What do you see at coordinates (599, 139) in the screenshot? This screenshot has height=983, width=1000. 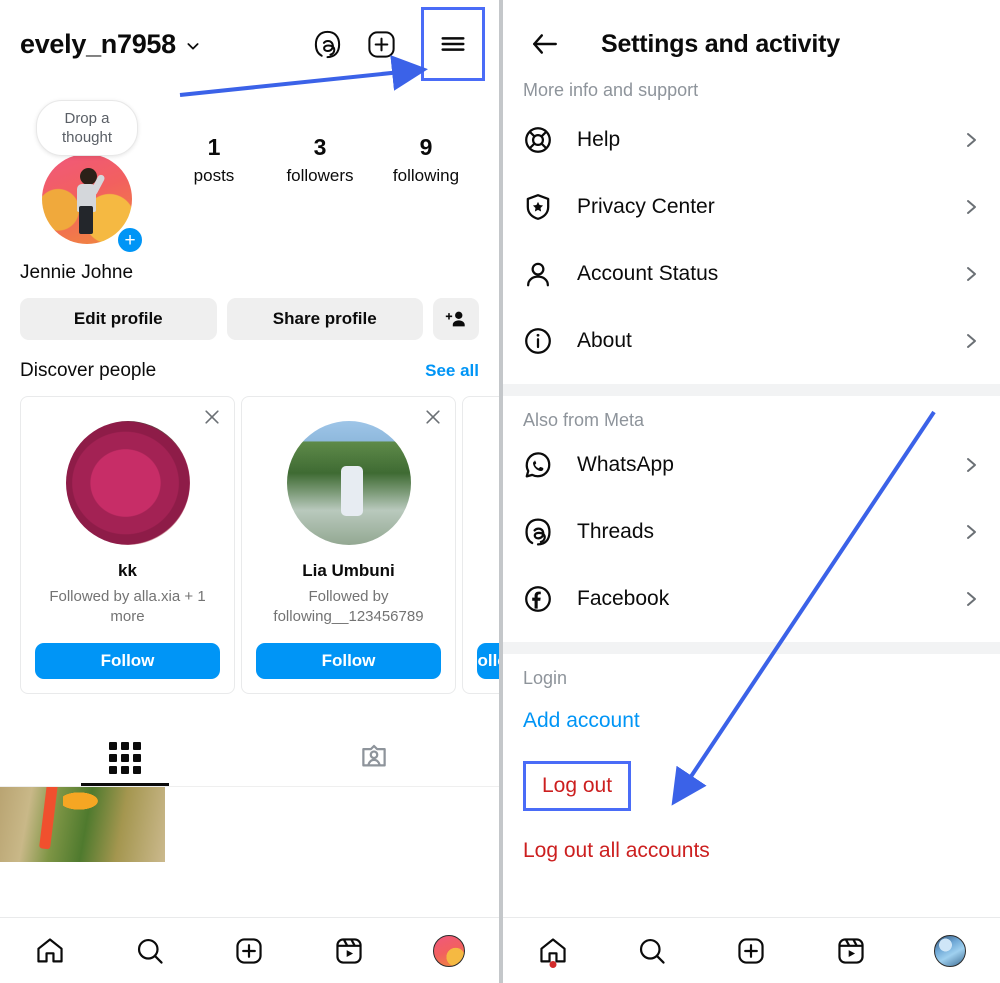 I see `settings-item-label: Help` at bounding box center [599, 139].